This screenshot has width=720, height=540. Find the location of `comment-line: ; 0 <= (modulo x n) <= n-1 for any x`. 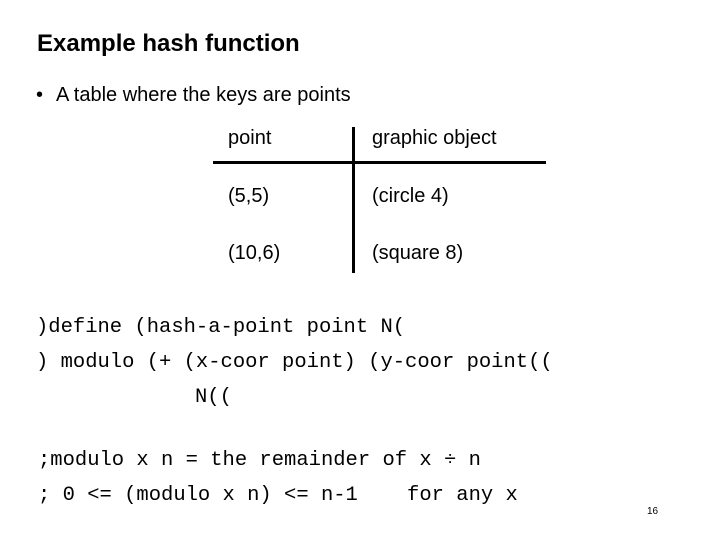

comment-line: ; 0 <= (modulo x n) <= n-1 for any x is located at coordinates (278, 495).